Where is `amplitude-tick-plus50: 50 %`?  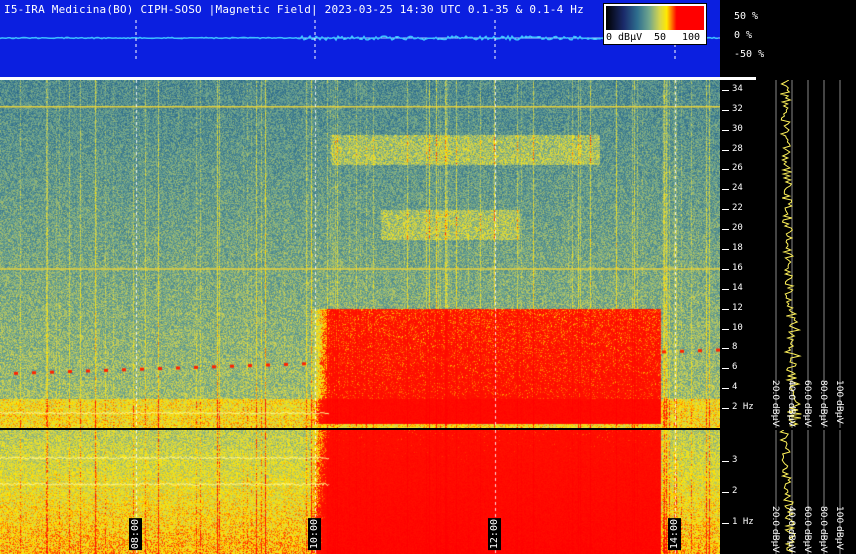
amplitude-tick-plus50: 50 % is located at coordinates (746, 16).